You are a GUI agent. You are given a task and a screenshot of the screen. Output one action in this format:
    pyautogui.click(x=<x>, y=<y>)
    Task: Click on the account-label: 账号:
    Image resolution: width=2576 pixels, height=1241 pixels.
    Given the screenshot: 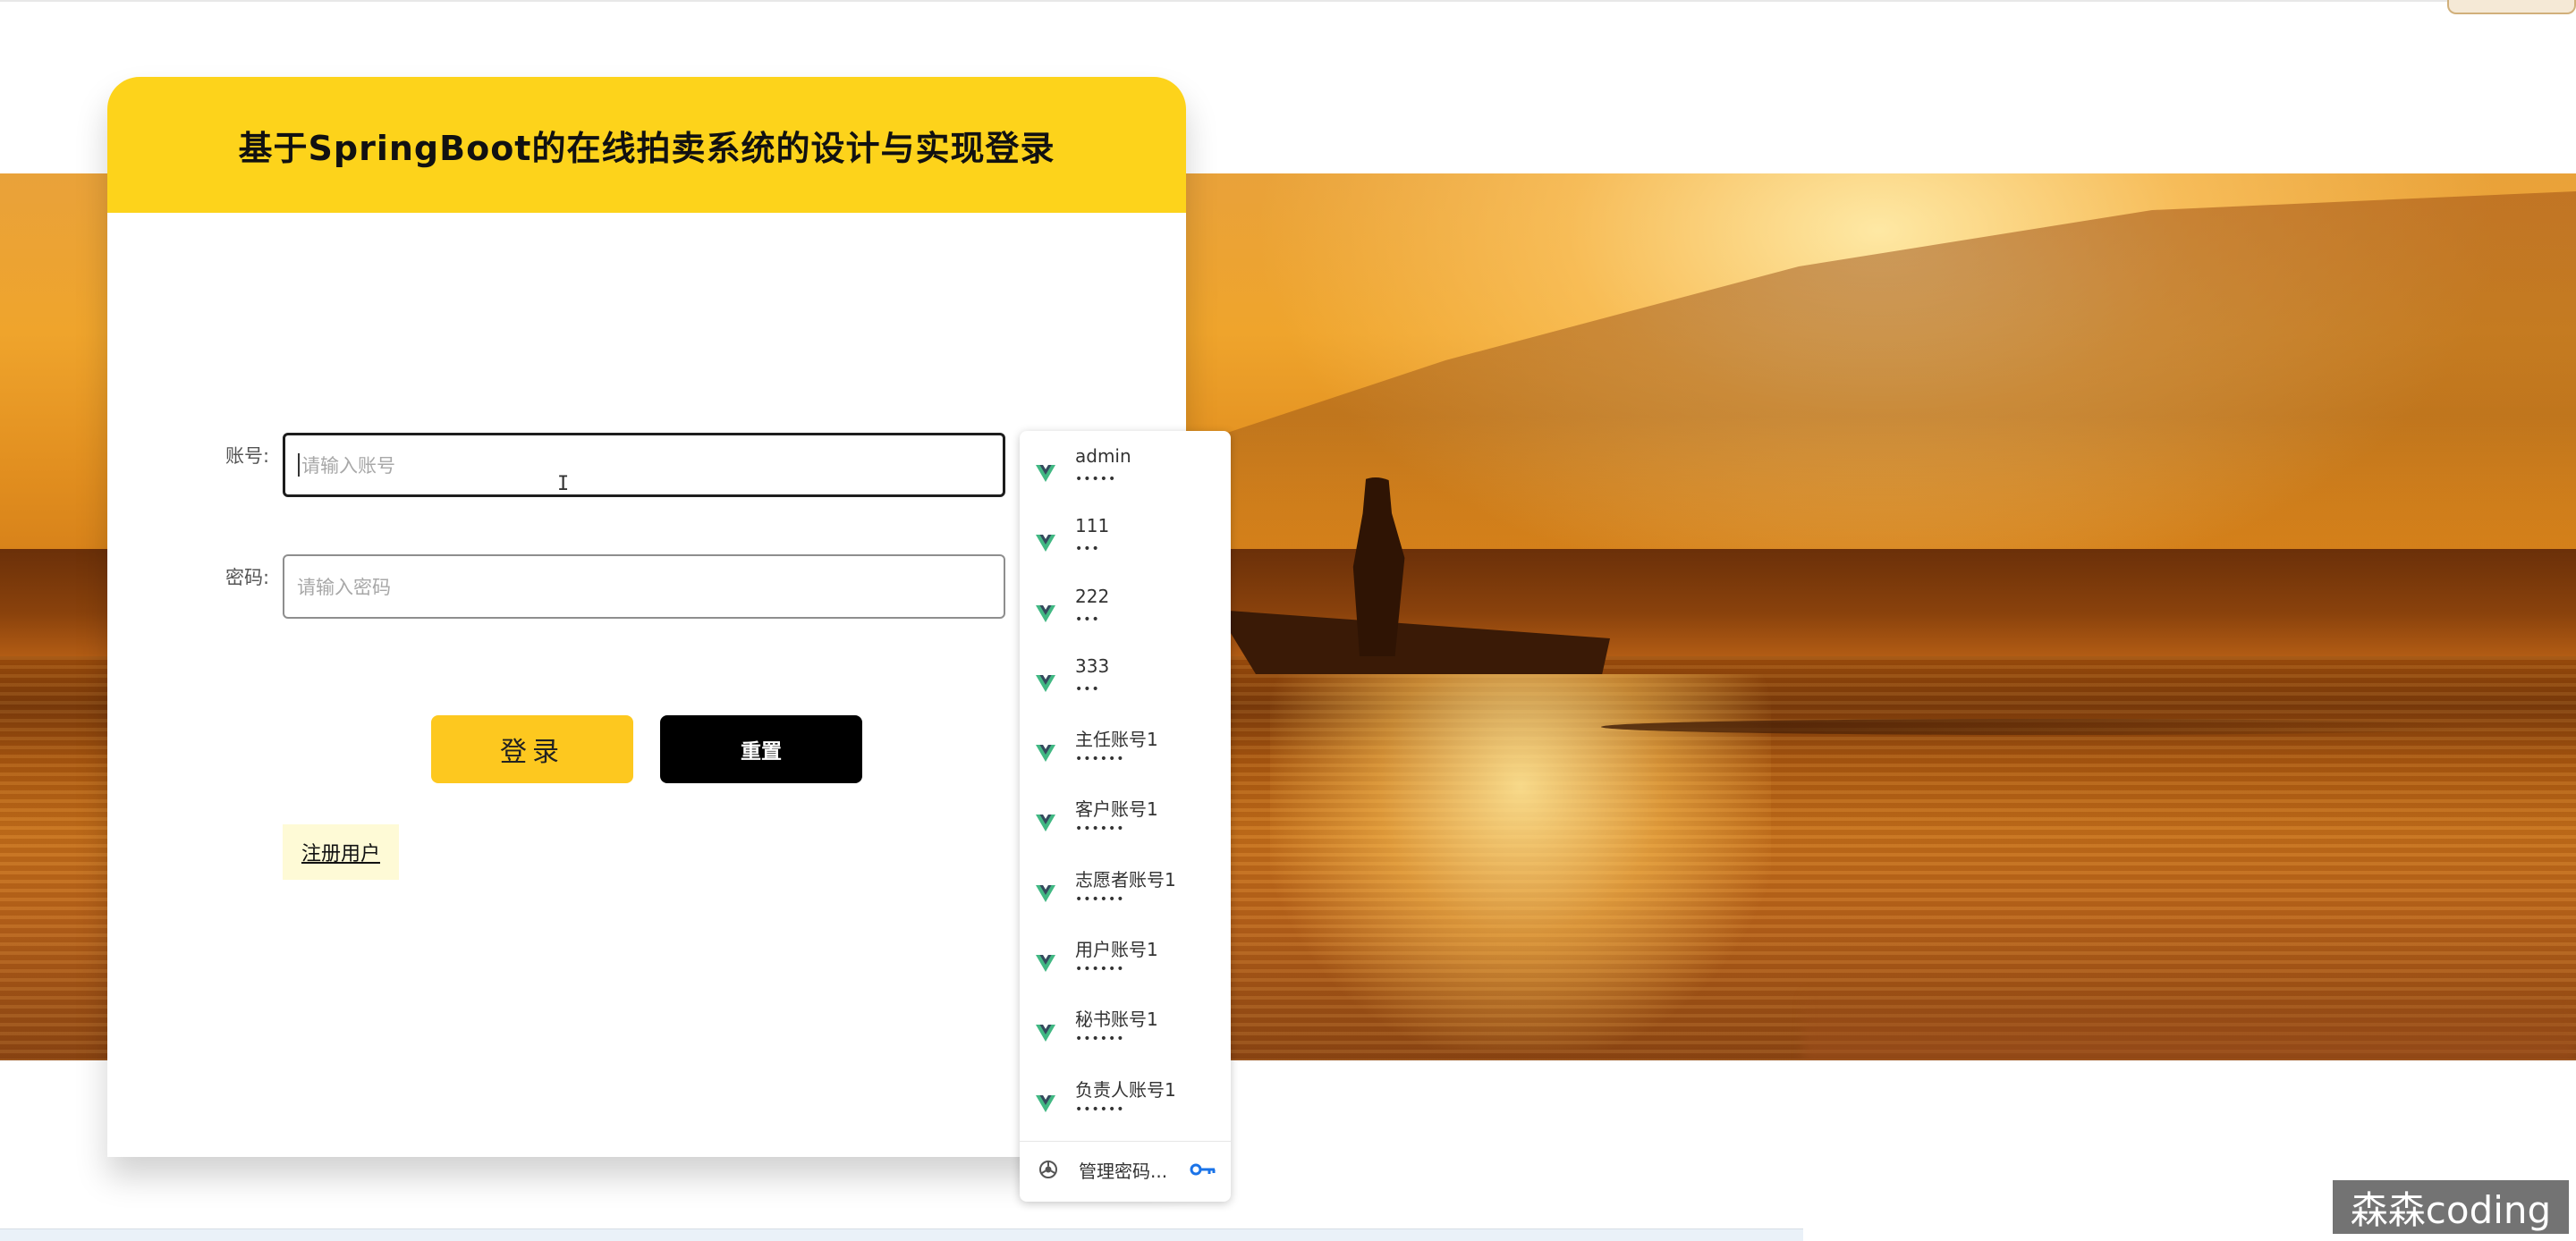 What is the action you would take?
    pyautogui.click(x=247, y=456)
    